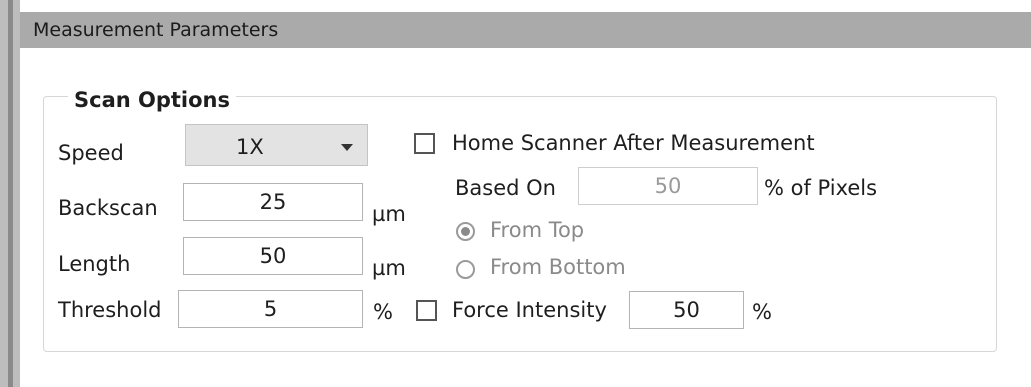 The width and height of the screenshot is (1031, 387). I want to click on threshold-input: 5, so click(270, 309).